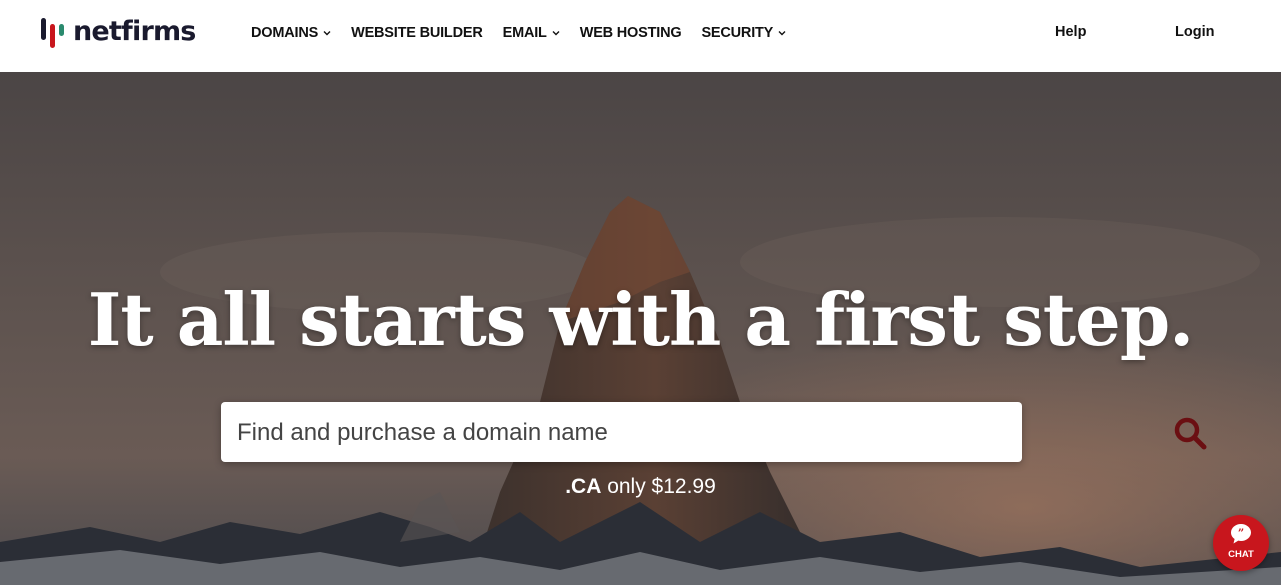 The height and width of the screenshot is (585, 1281). I want to click on domain-promo: .CA only $12.99, so click(640, 487).